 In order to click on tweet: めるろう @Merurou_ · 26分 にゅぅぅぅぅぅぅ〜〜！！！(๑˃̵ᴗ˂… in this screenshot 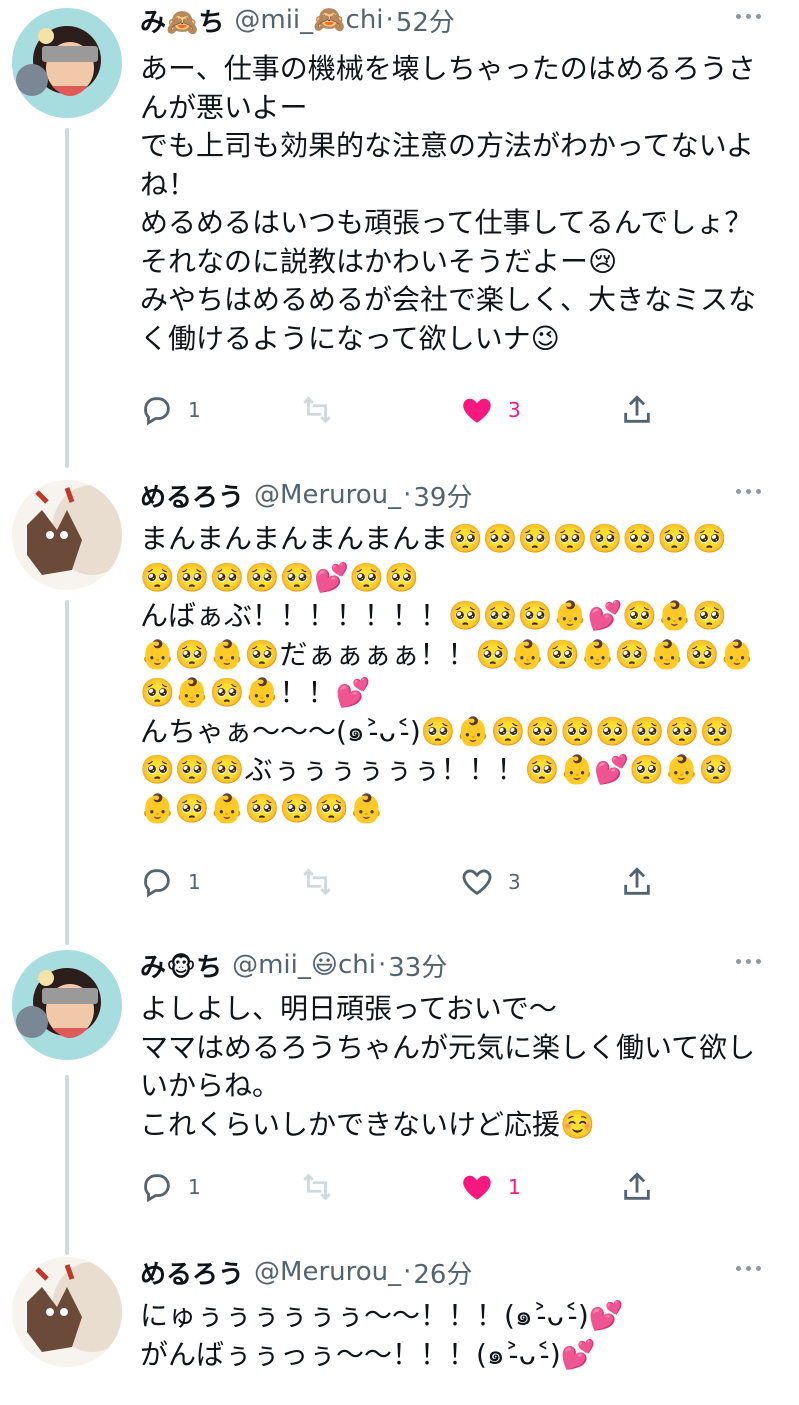, I will do `click(399, 1328)`.